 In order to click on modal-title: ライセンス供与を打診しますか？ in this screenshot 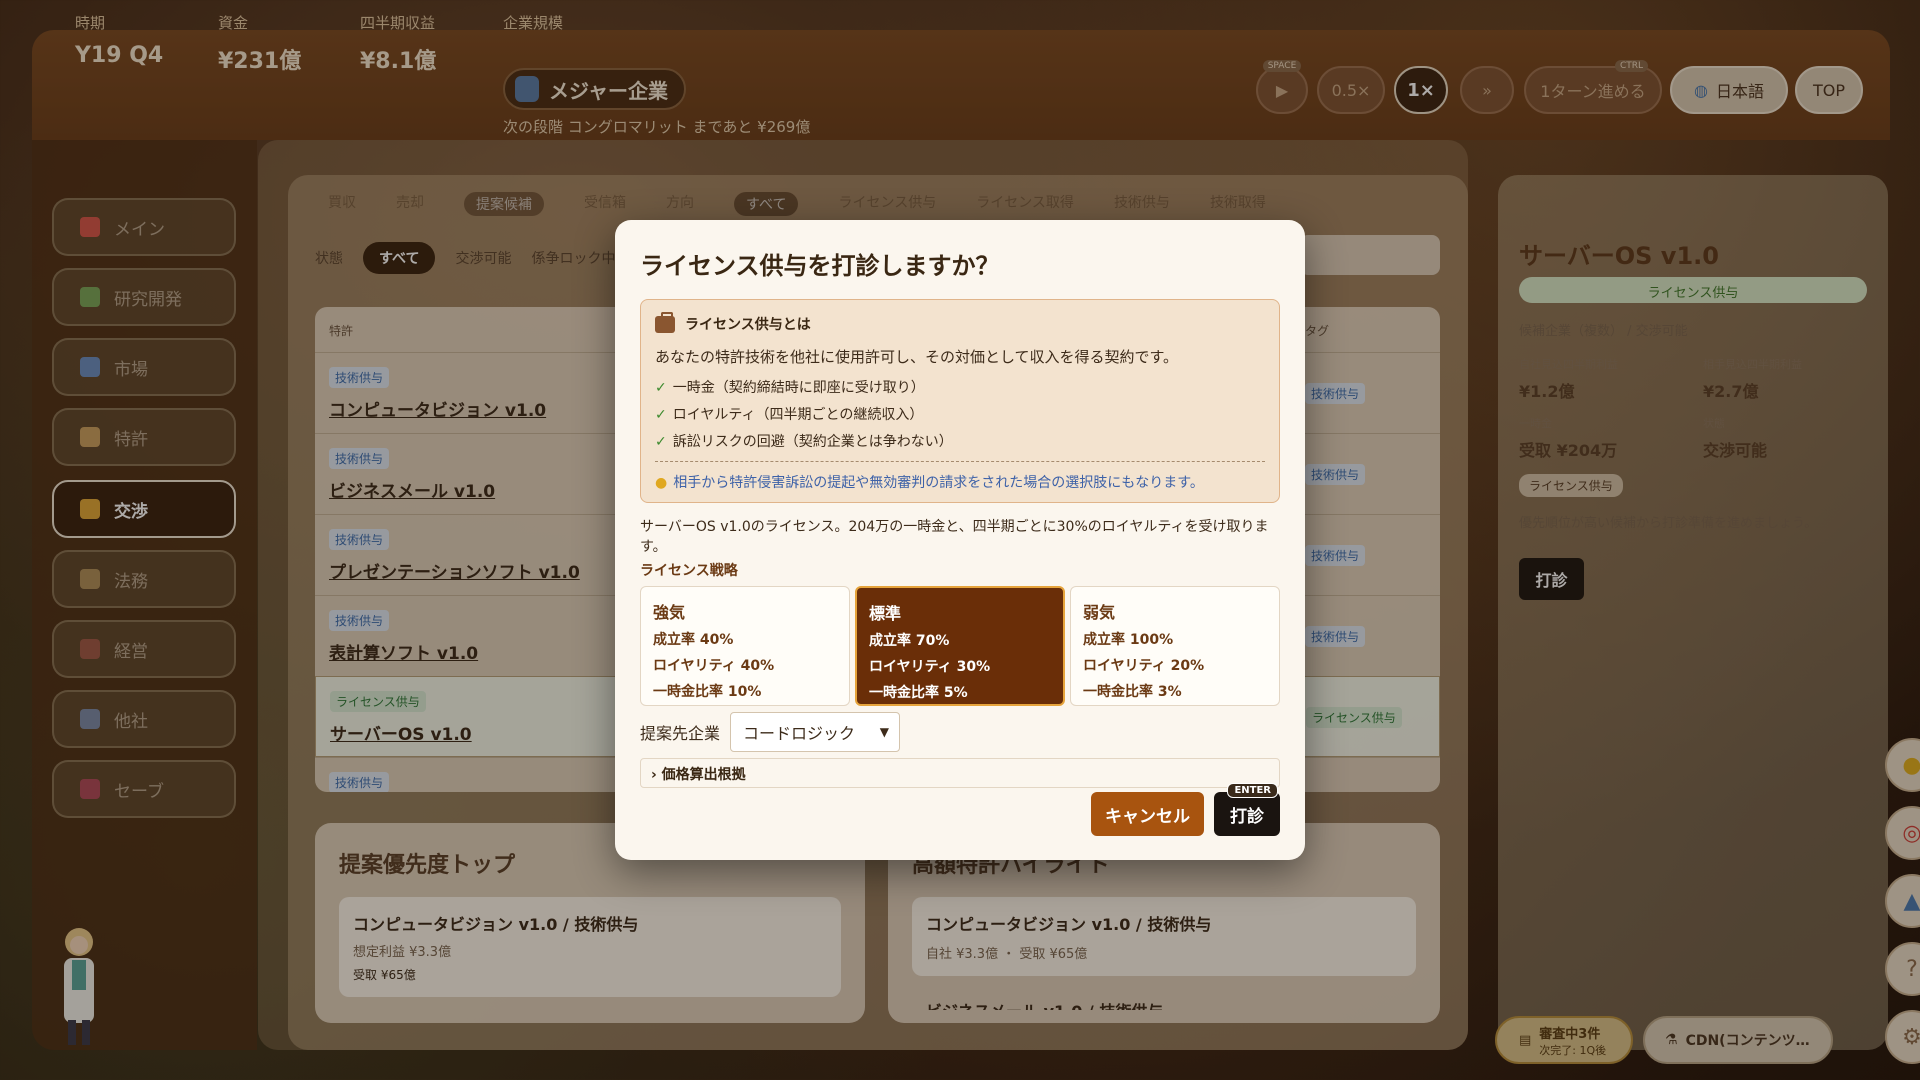, I will do `click(820, 266)`.